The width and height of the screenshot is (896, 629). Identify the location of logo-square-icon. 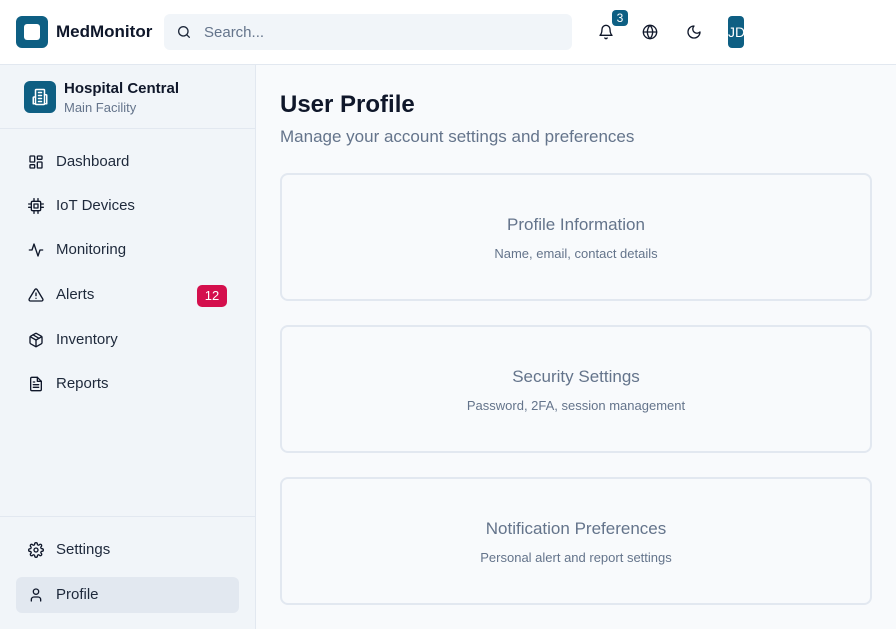
(32, 32).